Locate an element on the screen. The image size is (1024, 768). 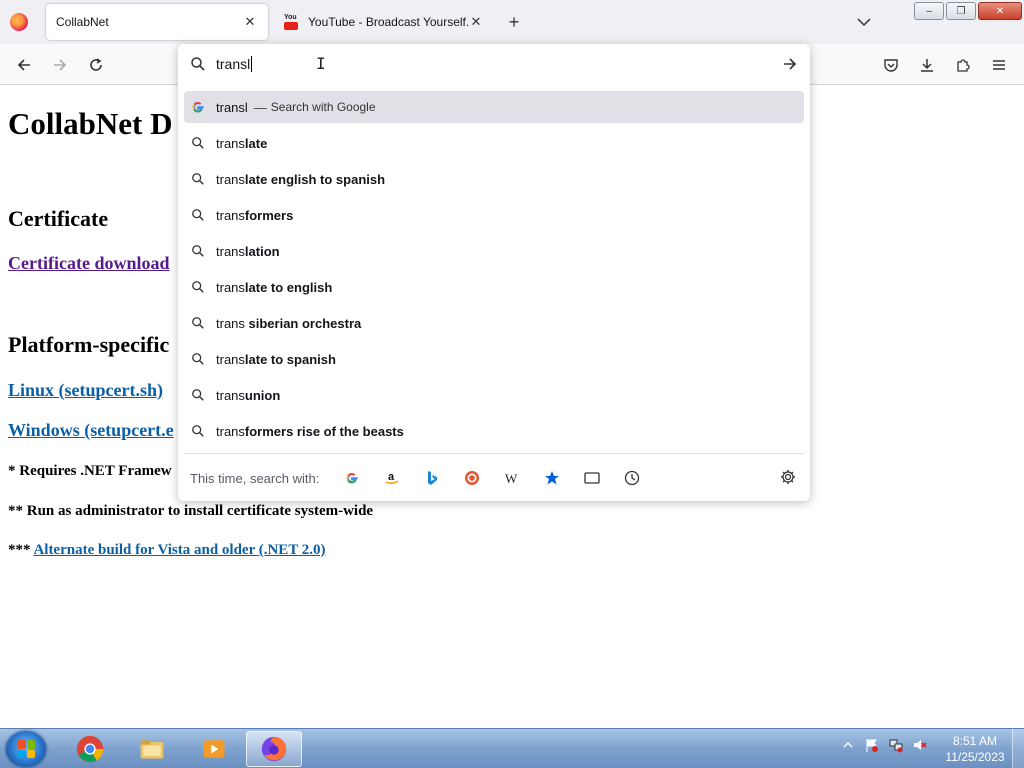
suggestion-completion: late is located at coordinates (256, 143).